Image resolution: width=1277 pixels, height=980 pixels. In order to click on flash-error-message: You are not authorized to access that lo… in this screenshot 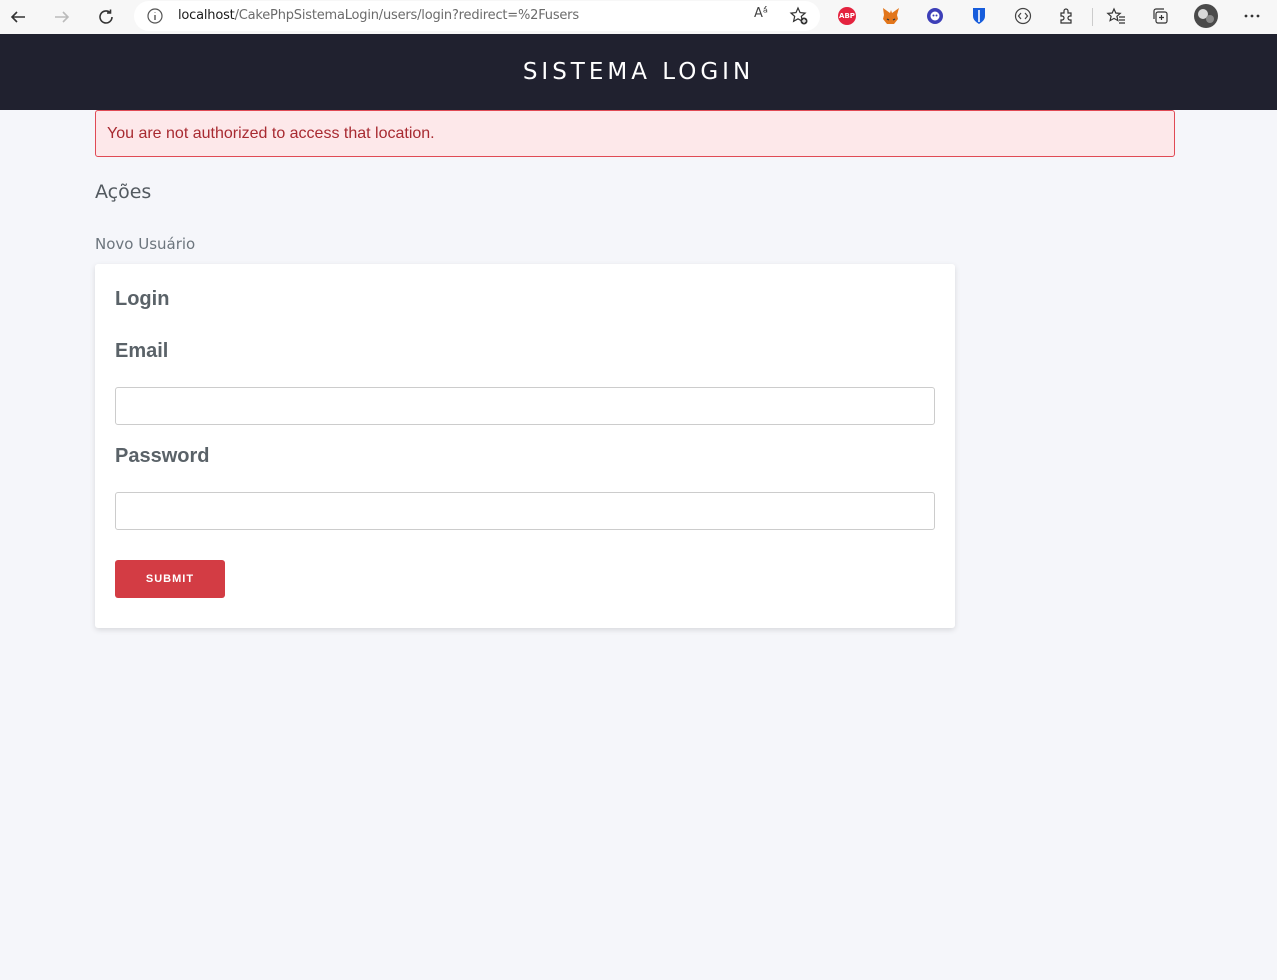, I will do `click(635, 133)`.